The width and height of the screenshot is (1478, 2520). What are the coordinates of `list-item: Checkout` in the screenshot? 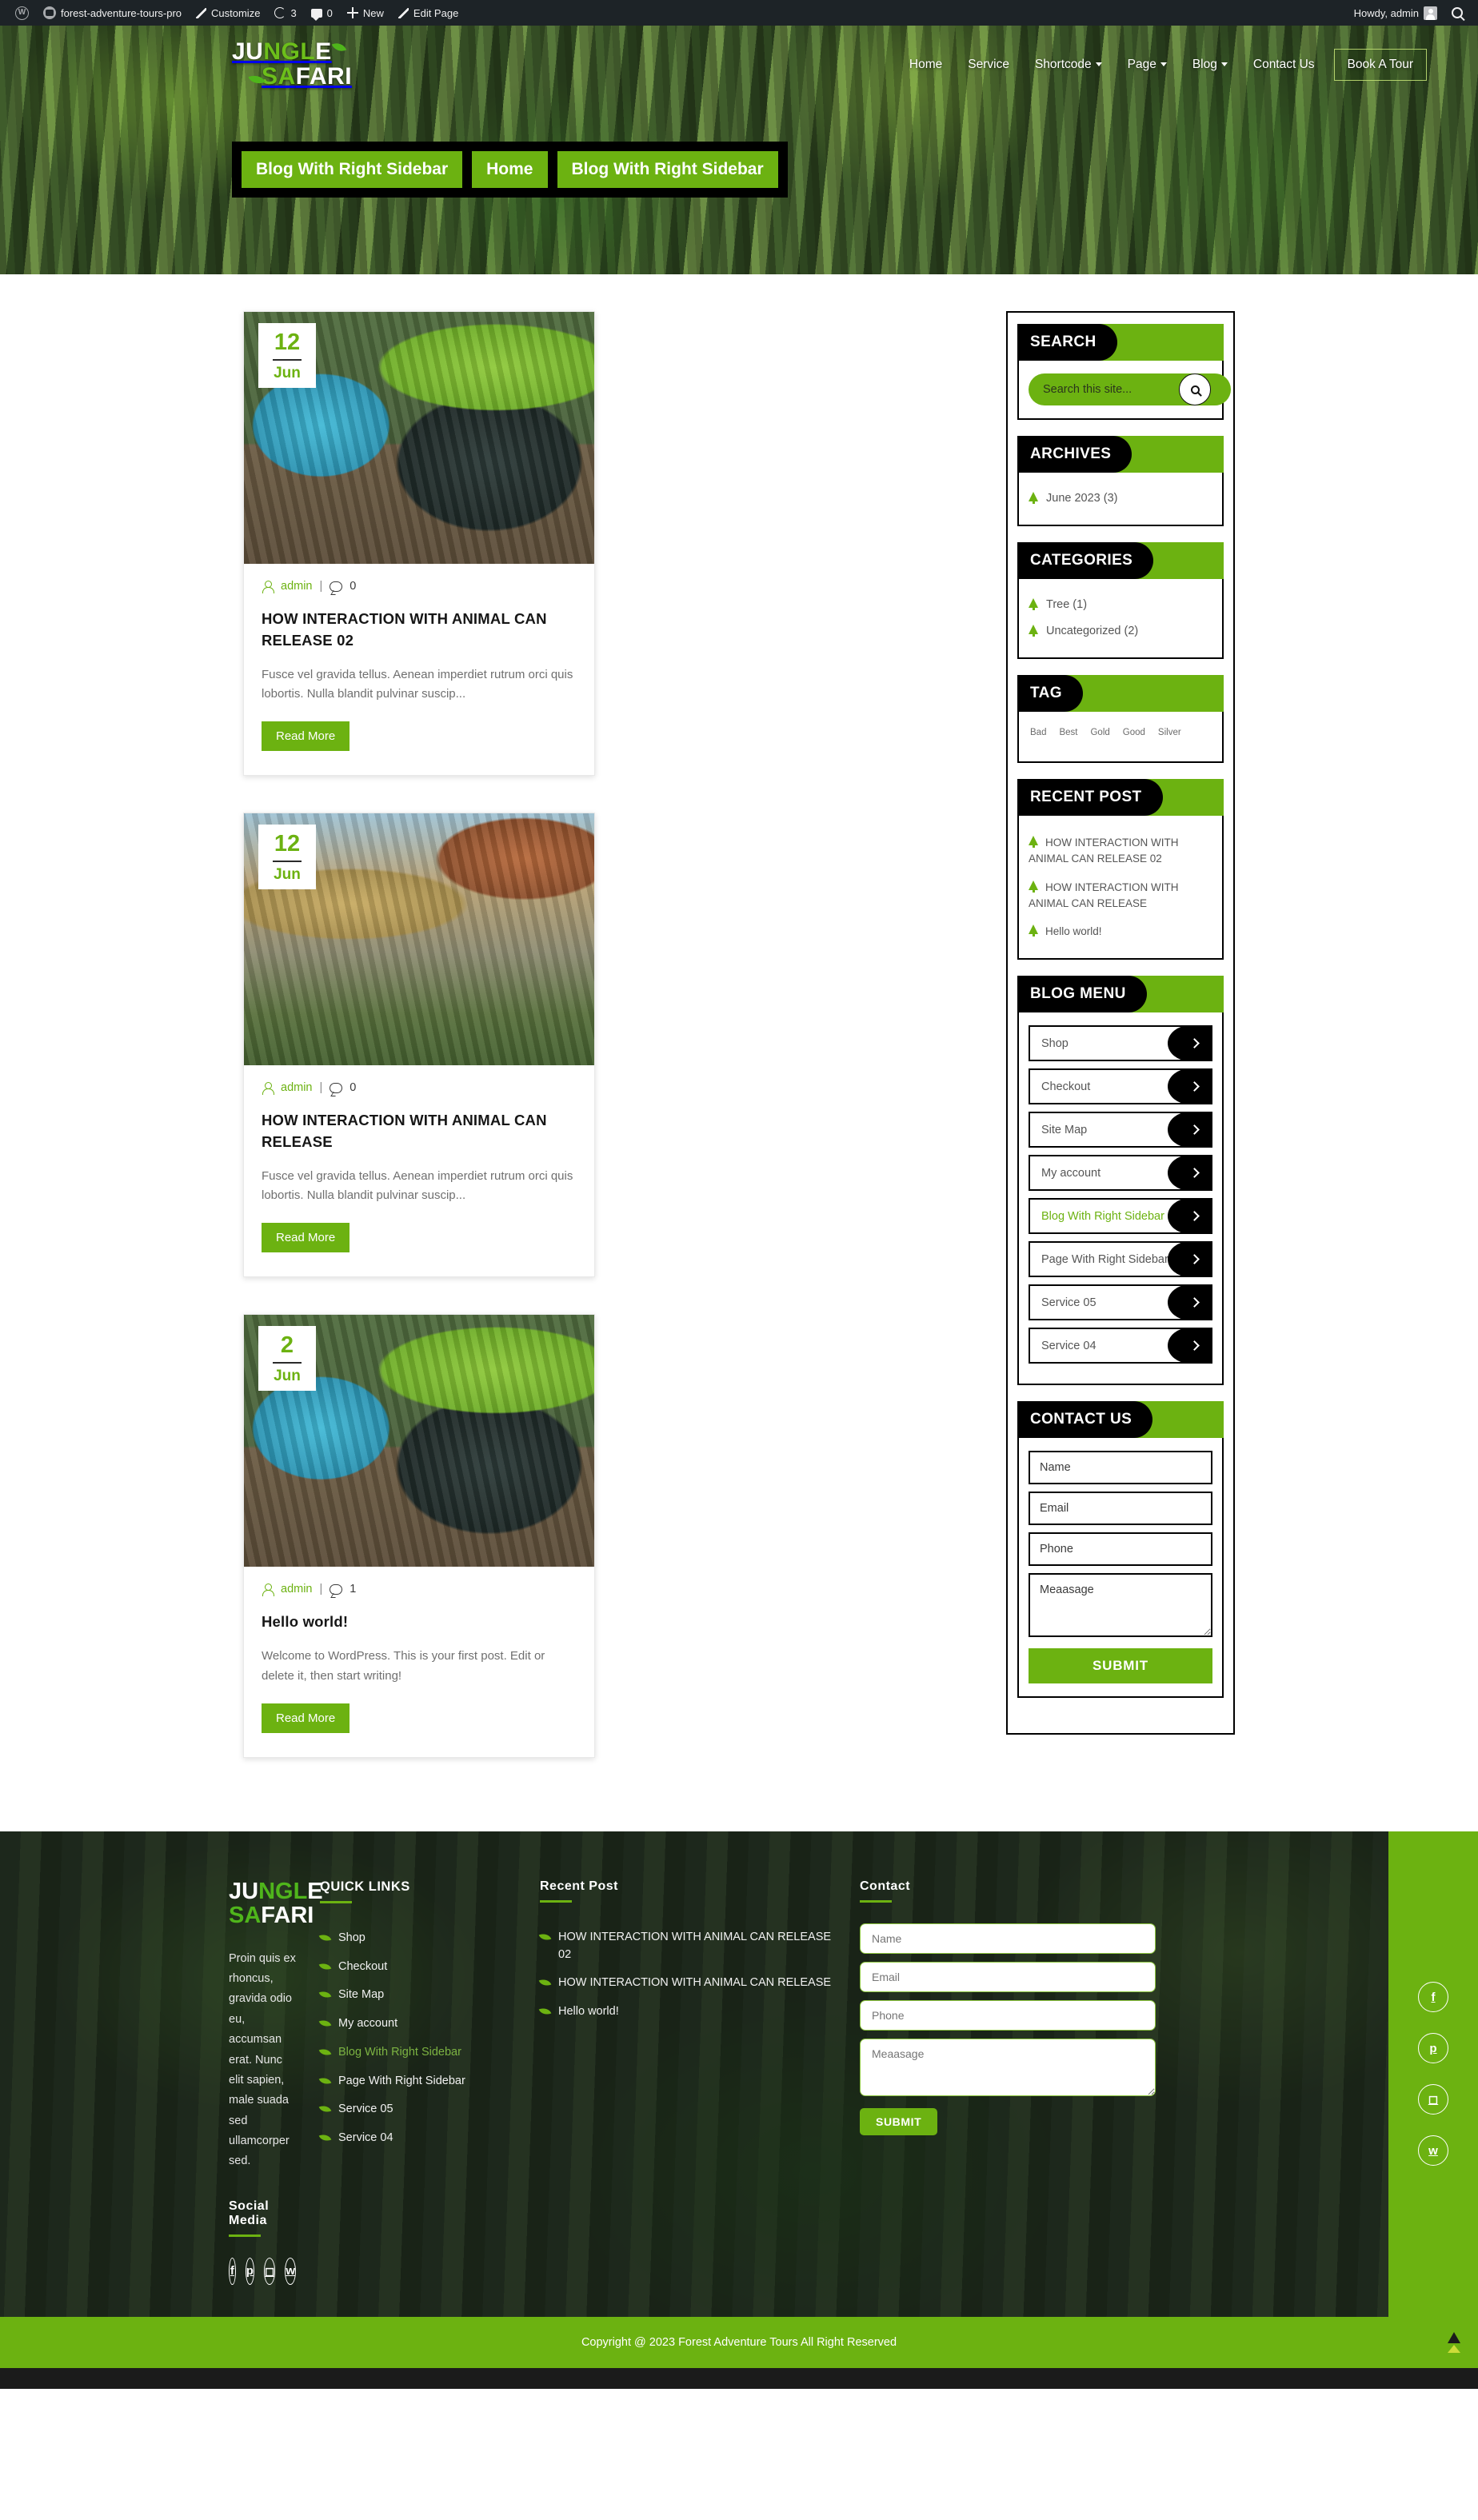 It's located at (417, 1967).